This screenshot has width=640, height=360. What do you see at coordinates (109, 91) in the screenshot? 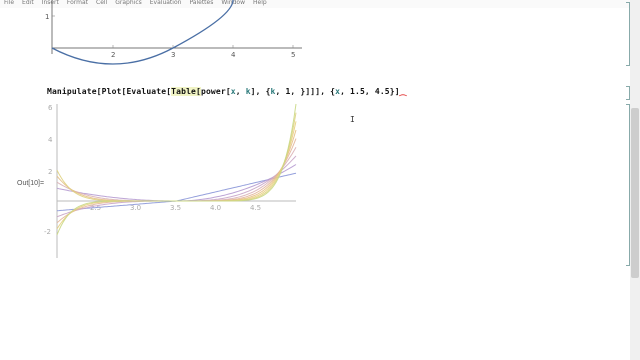
I see `code-prefix: Manipulate[Plot[Evaluate[` at bounding box center [109, 91].